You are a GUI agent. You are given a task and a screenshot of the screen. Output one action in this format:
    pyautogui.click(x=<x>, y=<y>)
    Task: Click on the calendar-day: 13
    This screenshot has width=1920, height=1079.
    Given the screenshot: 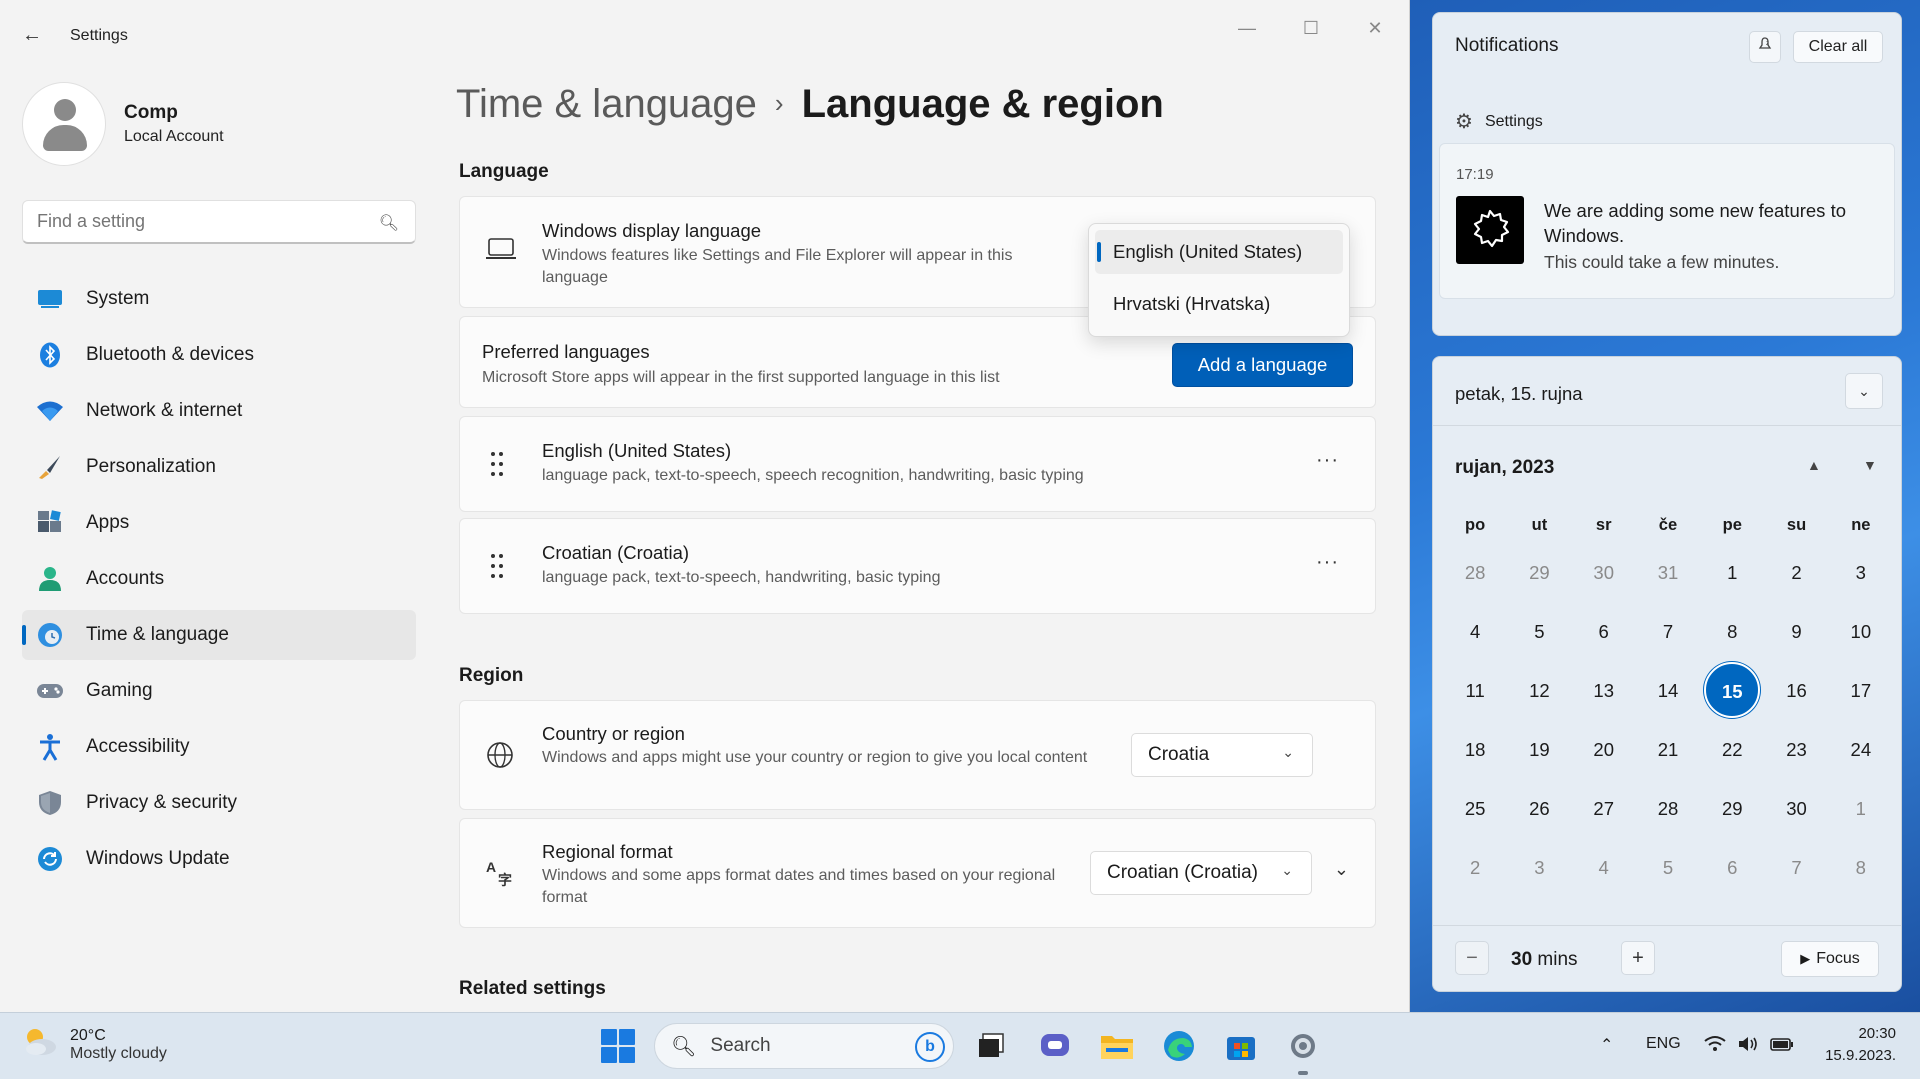 What is the action you would take?
    pyautogui.click(x=1604, y=690)
    